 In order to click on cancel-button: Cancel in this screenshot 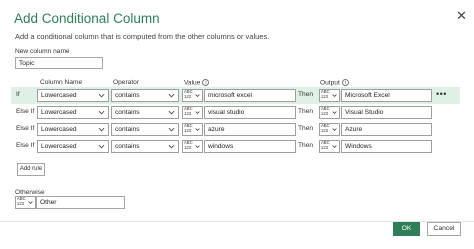, I will do `click(444, 229)`.